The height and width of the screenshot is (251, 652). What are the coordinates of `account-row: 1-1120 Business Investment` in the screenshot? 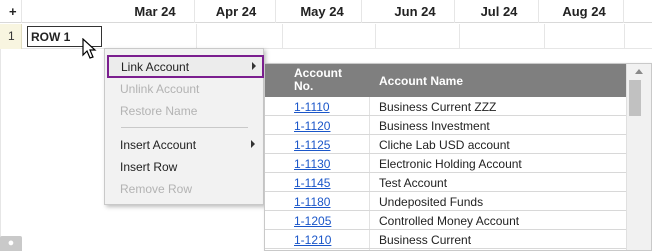 It's located at (445, 125).